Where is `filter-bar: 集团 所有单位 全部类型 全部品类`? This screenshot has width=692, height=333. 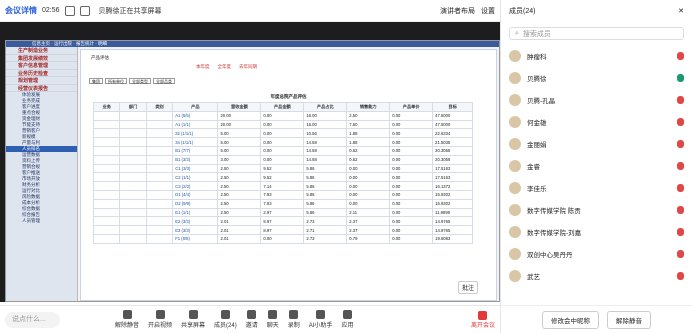 filter-bar: 集团 所有单位 全部类型 全部品类 is located at coordinates (132, 81).